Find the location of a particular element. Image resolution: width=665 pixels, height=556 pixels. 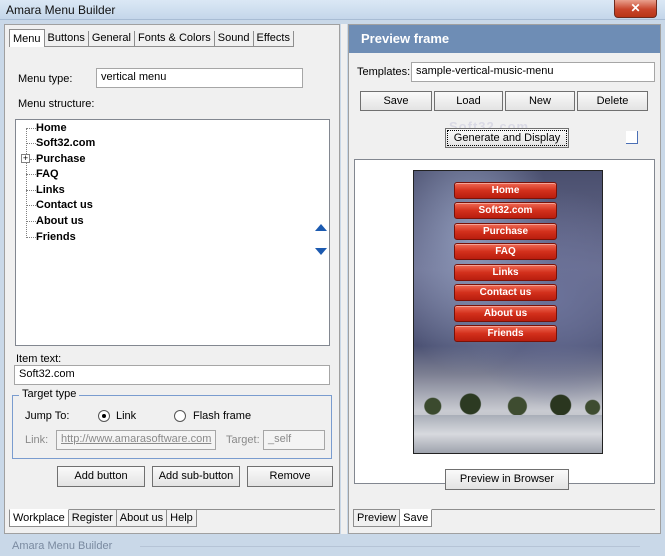

menu-type-field: vertical menu is located at coordinates (199, 78).